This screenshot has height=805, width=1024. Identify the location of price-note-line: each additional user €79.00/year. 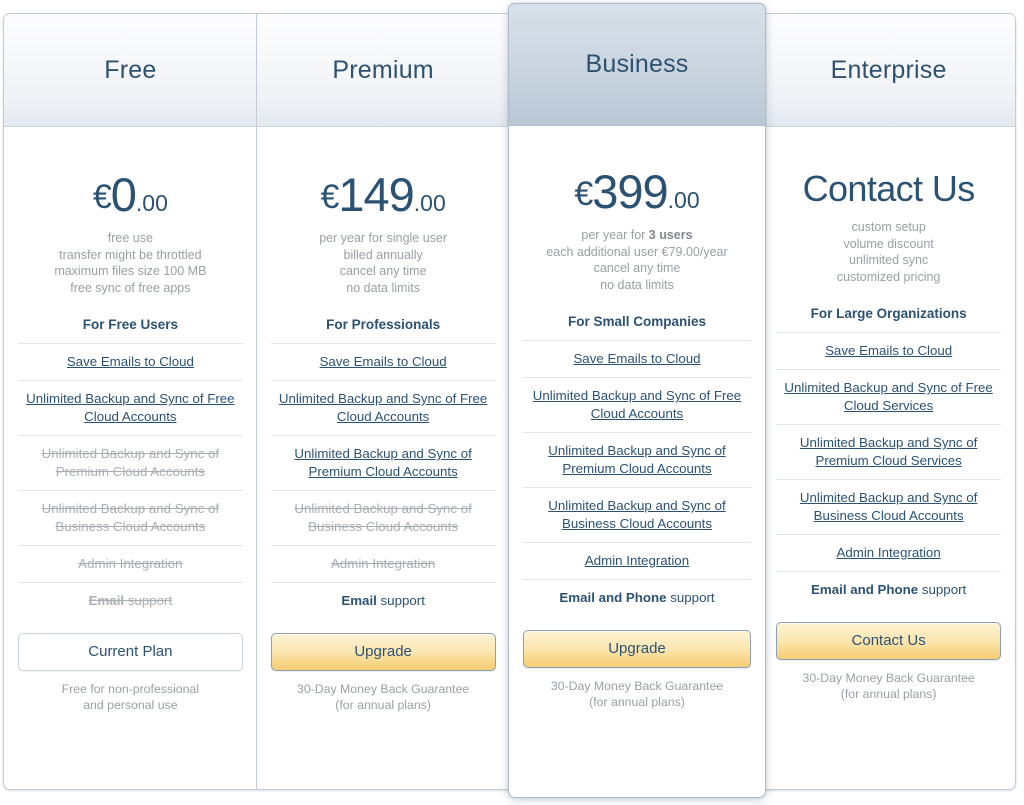
(637, 252).